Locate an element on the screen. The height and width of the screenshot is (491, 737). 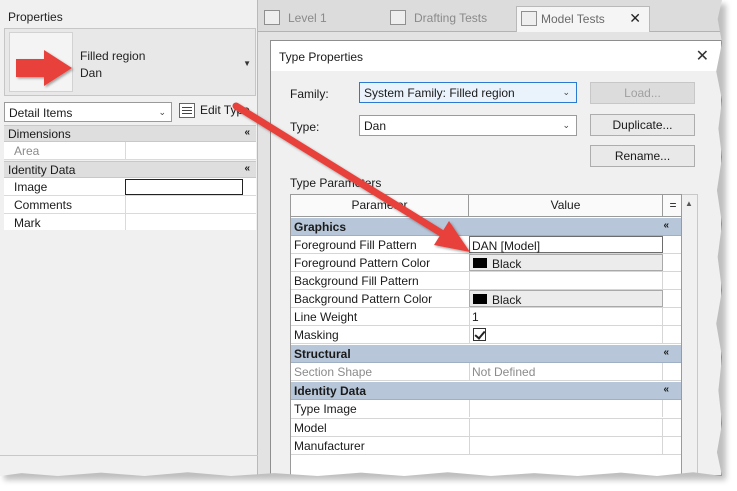
param-row-foreground-pattern-color: Foreground Pattern Color Black is located at coordinates (486, 263).